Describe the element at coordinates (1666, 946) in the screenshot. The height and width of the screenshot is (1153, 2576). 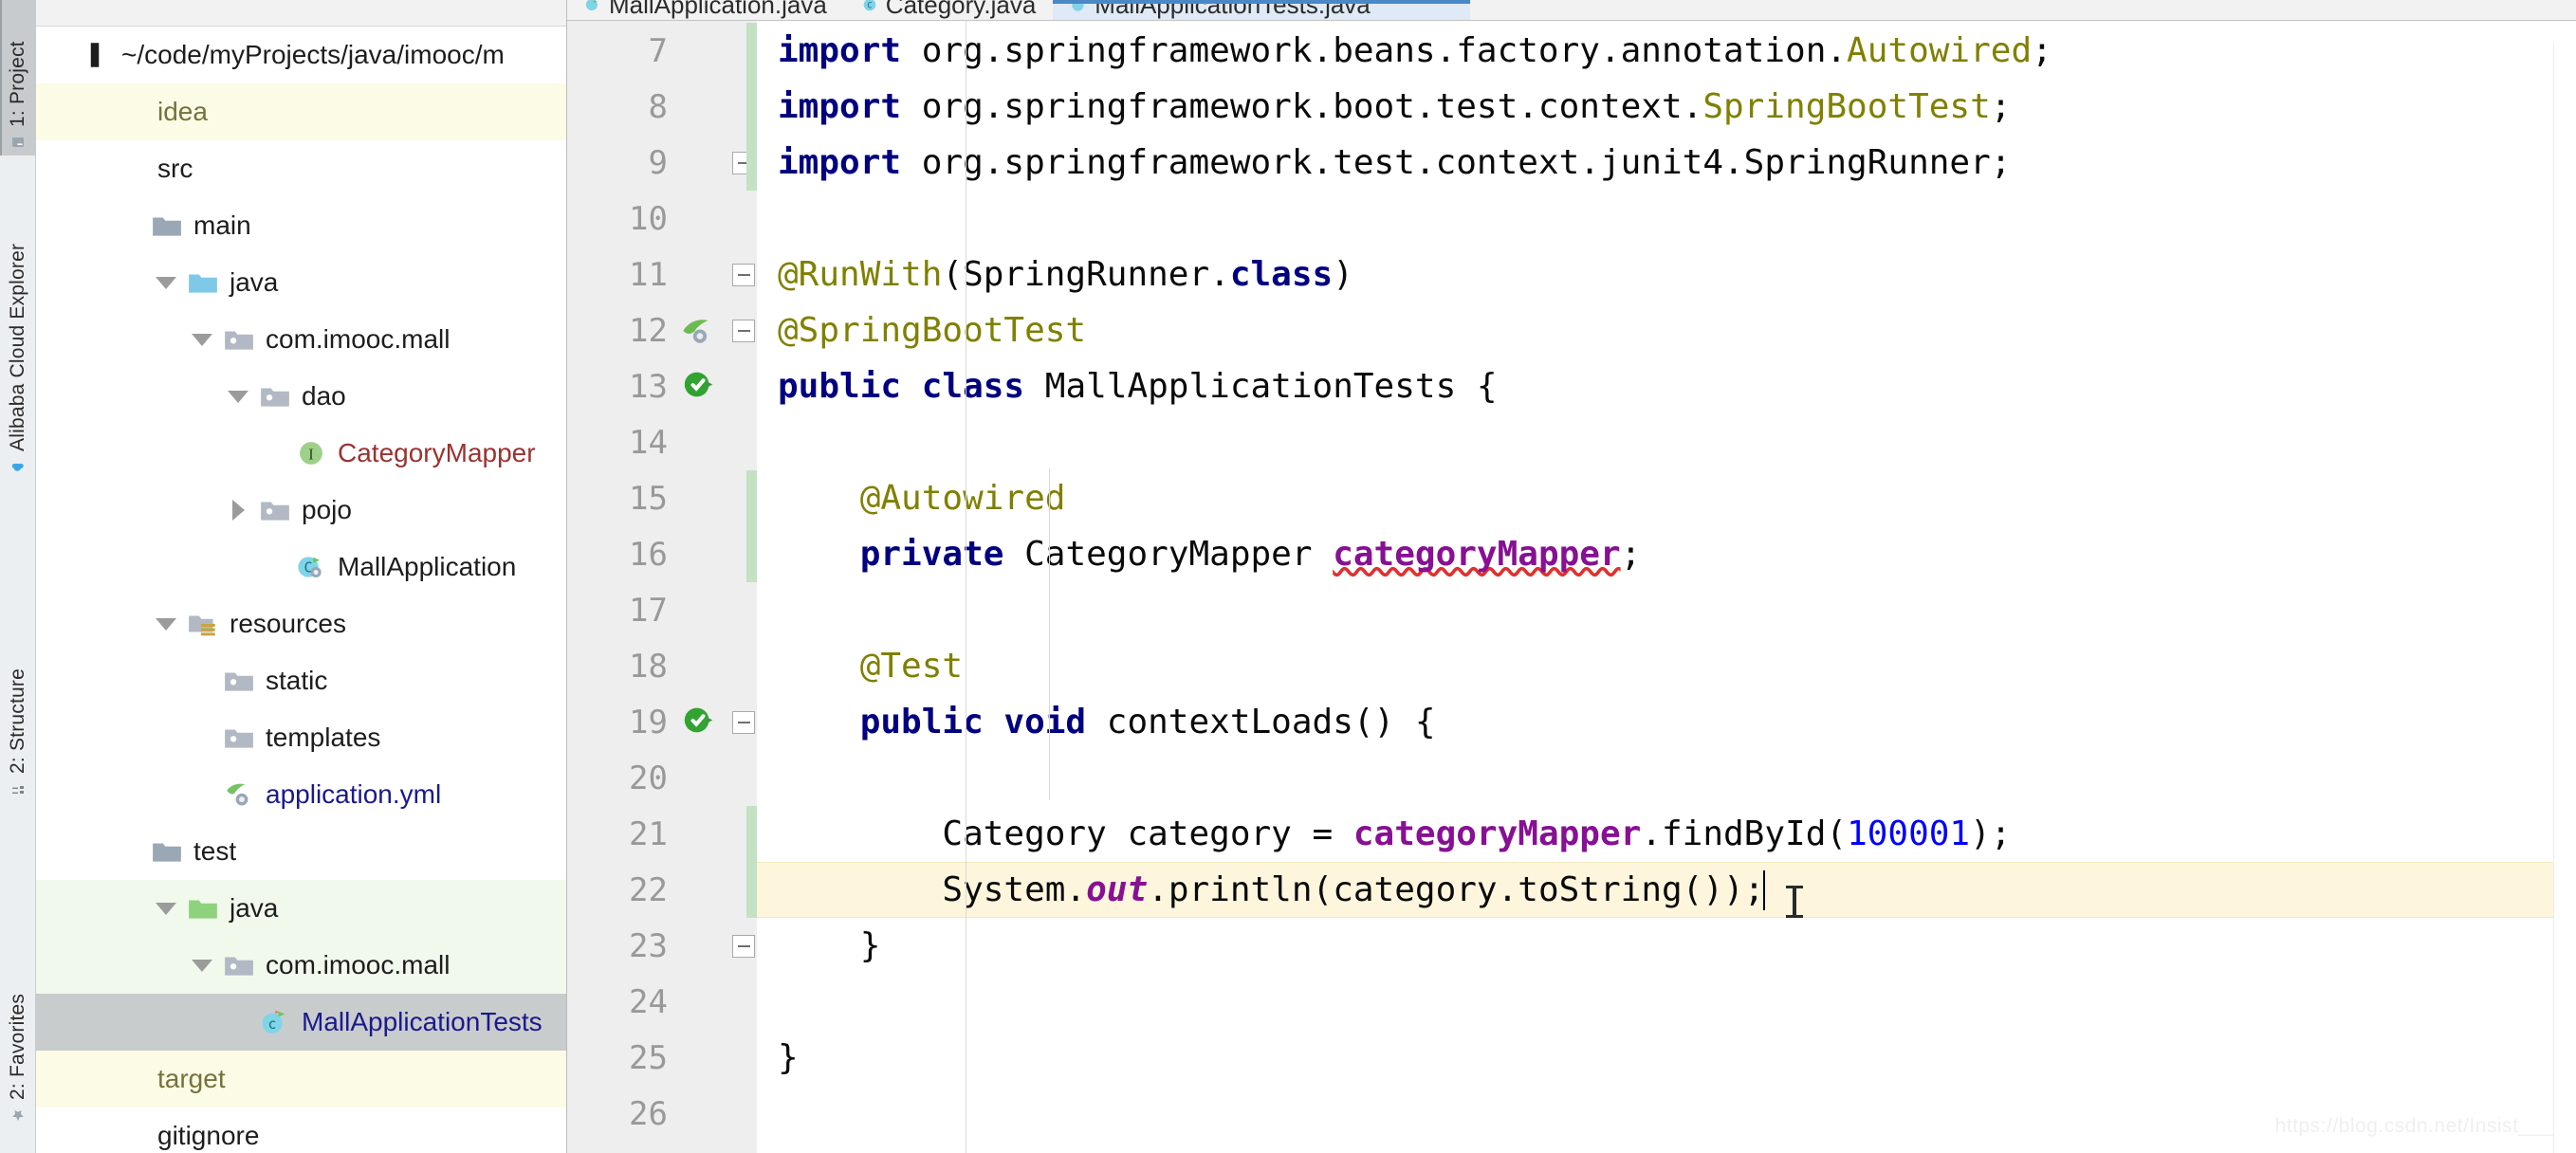
I see `code-line-23: }` at that location.